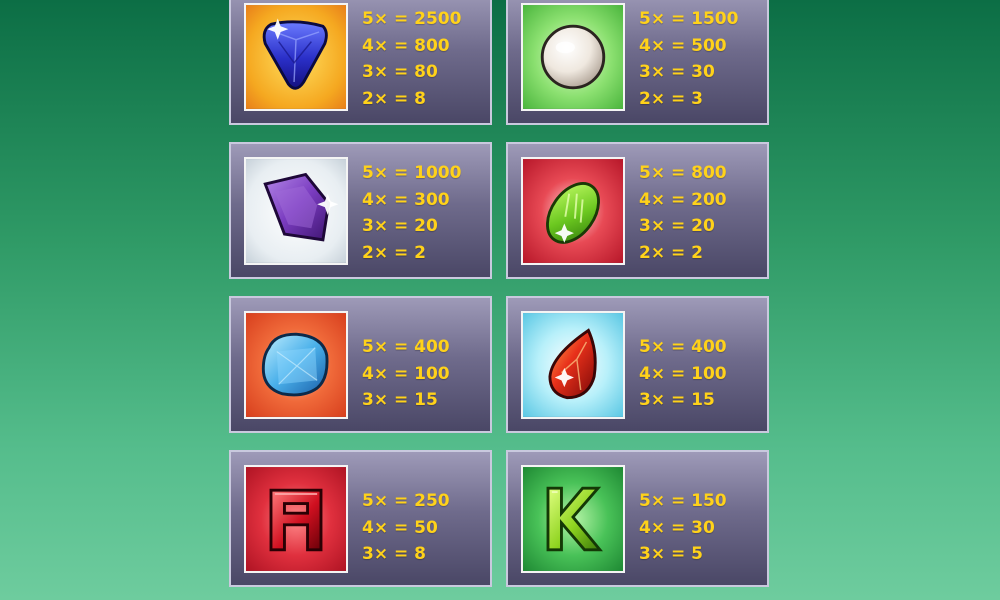  Describe the element at coordinates (671, 98) in the screenshot. I see `payout-2x: 2× = 3` at that location.